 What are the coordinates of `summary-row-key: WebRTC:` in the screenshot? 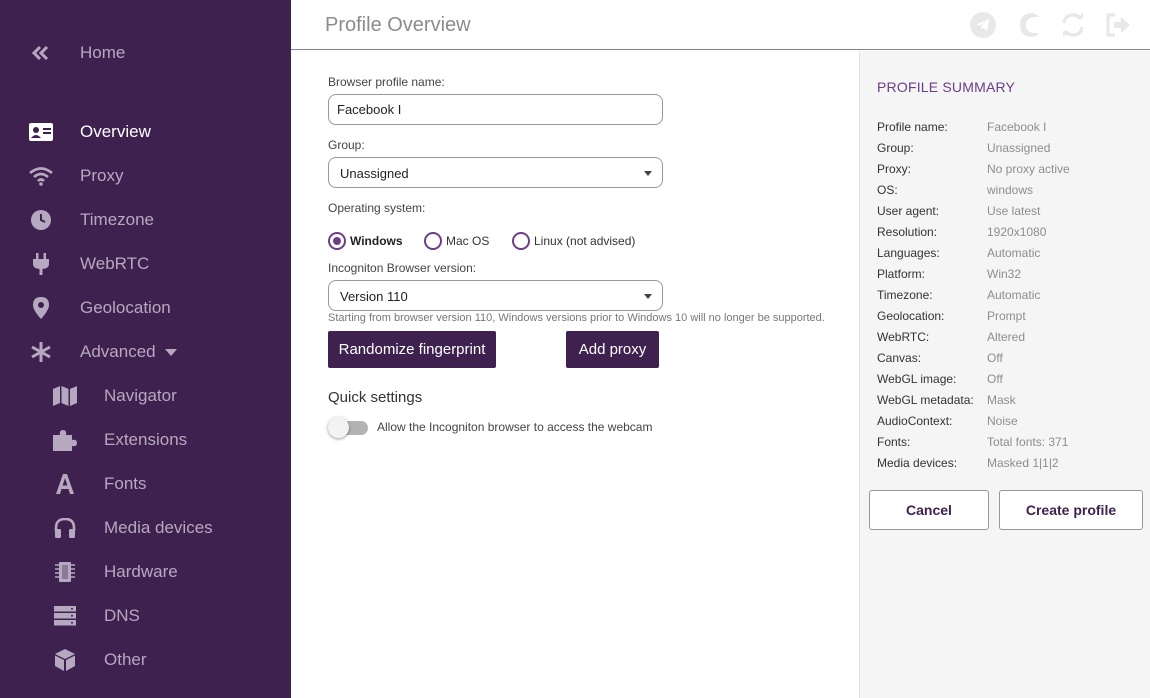 It's located at (903, 337).